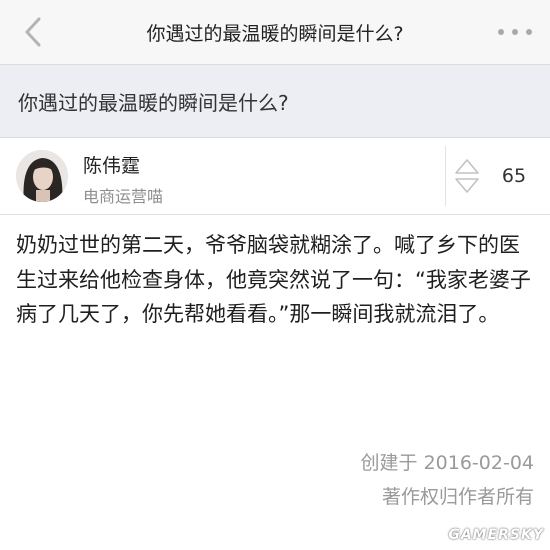  I want to click on nav-bar: 你遇过的最温暖的瞬间是什么?, so click(275, 32).